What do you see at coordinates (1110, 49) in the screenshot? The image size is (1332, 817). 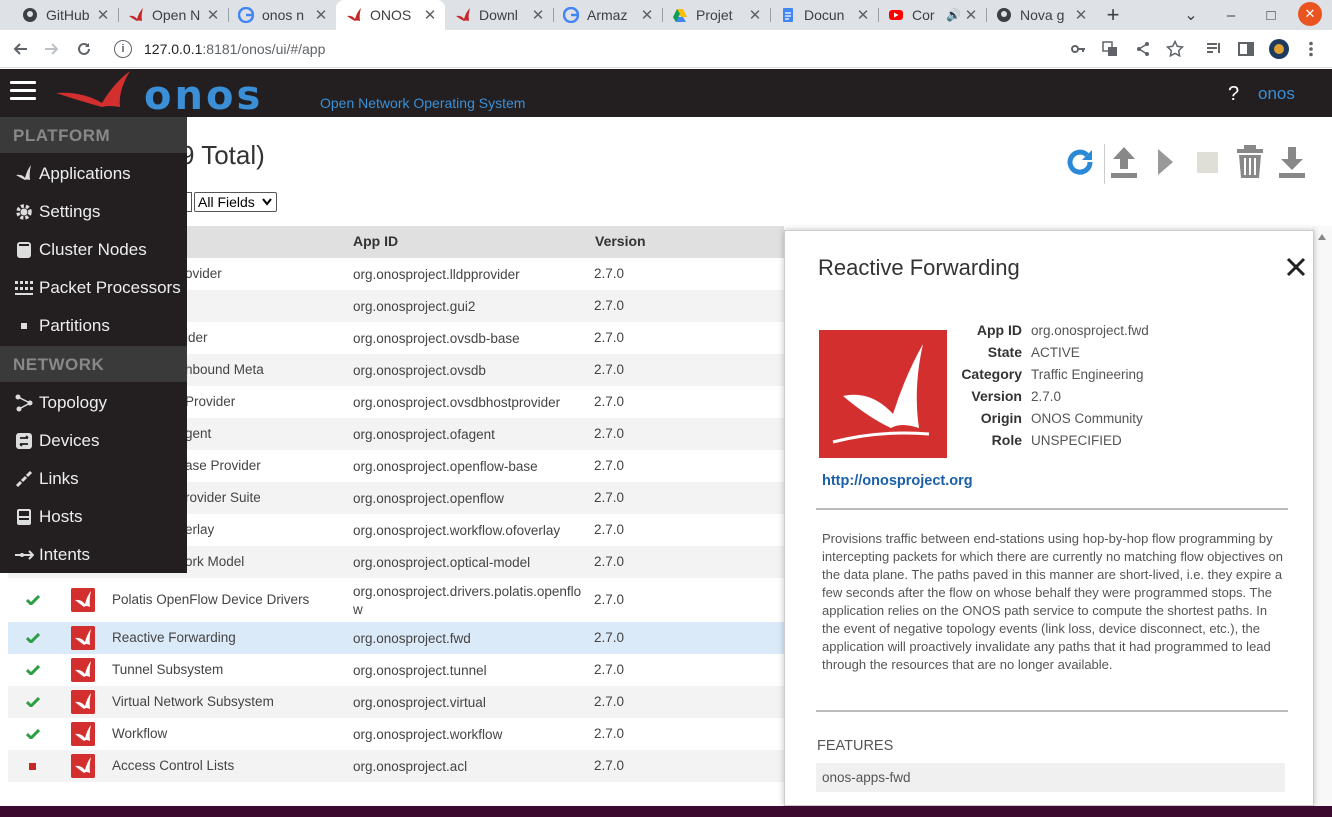 I see `translate-icon` at bounding box center [1110, 49].